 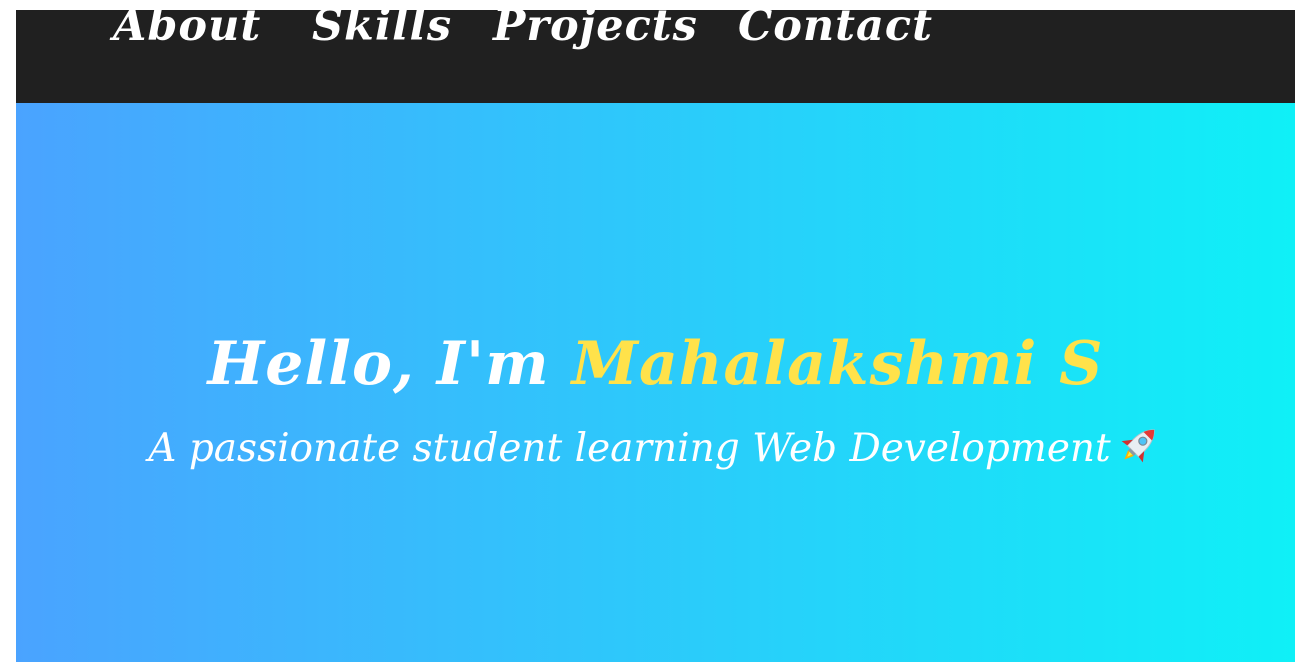 I want to click on hero-title: Hello, I'm Mahalakshmi S, so click(x=655, y=364).